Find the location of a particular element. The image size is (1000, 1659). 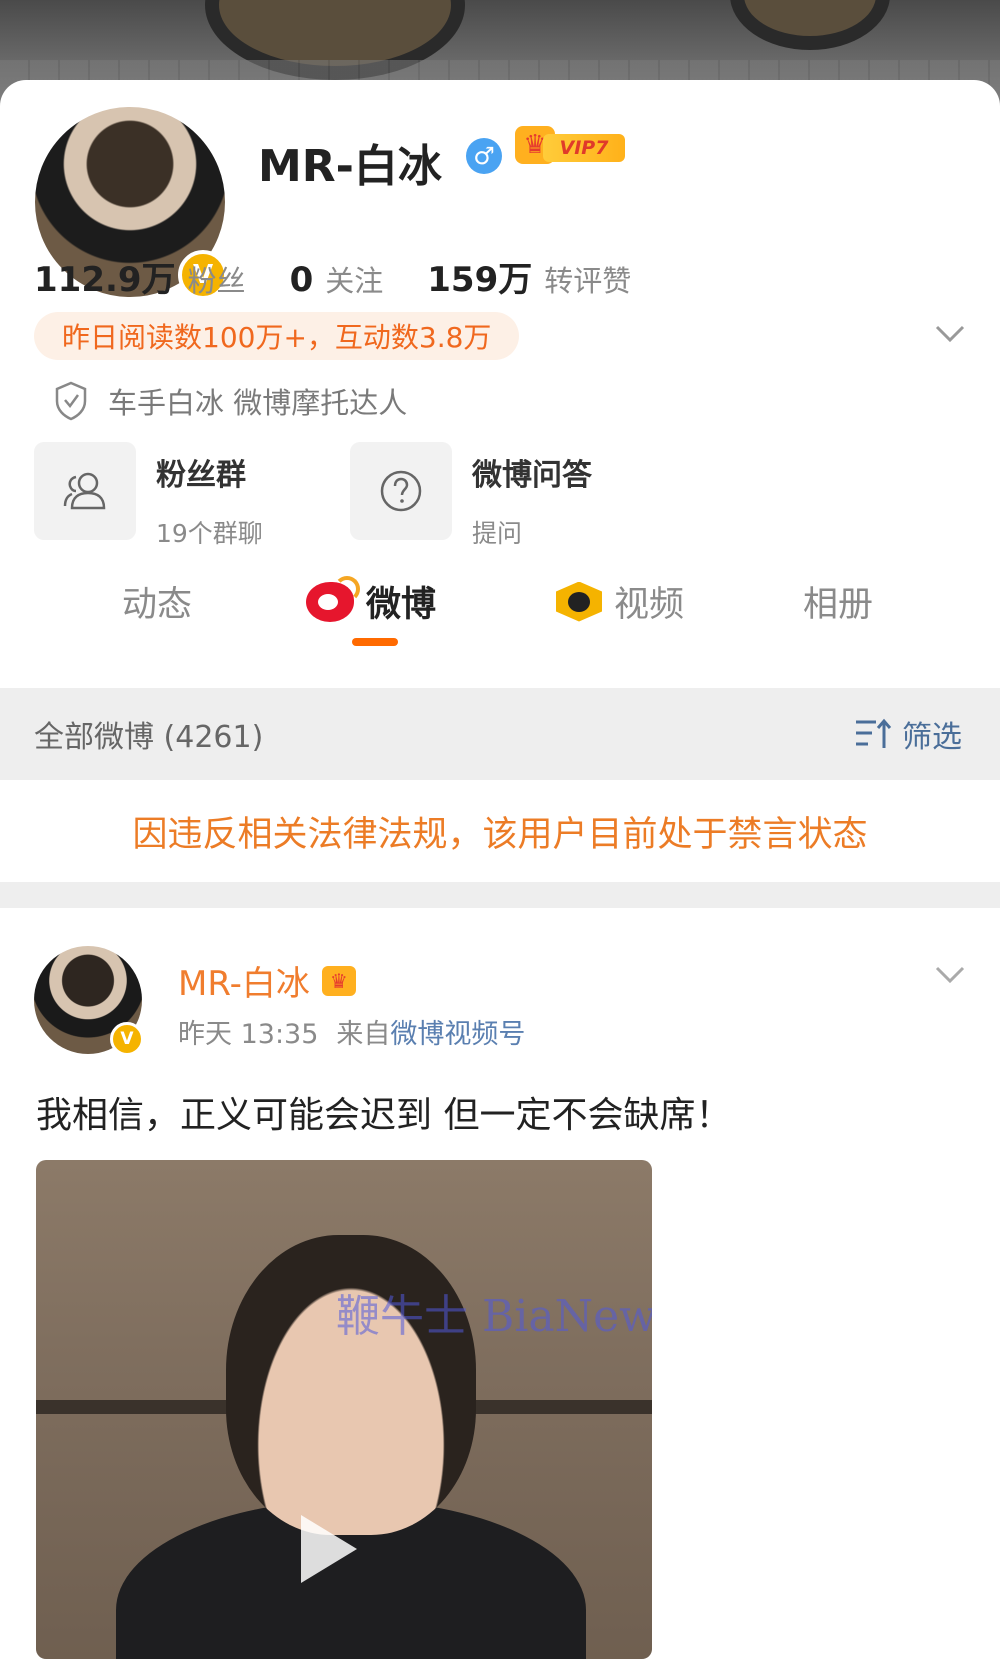

stat-followers: 112.9万 粉丝 is located at coordinates (140, 276).